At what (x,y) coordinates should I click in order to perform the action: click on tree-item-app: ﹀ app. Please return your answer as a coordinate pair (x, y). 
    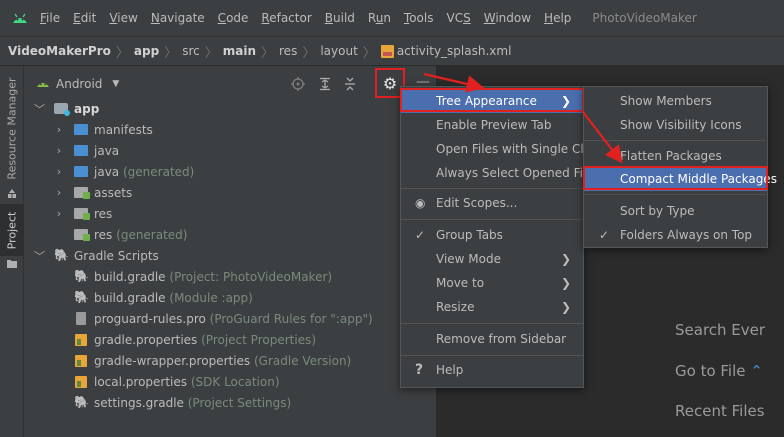
    Looking at the image, I should click on (230, 108).